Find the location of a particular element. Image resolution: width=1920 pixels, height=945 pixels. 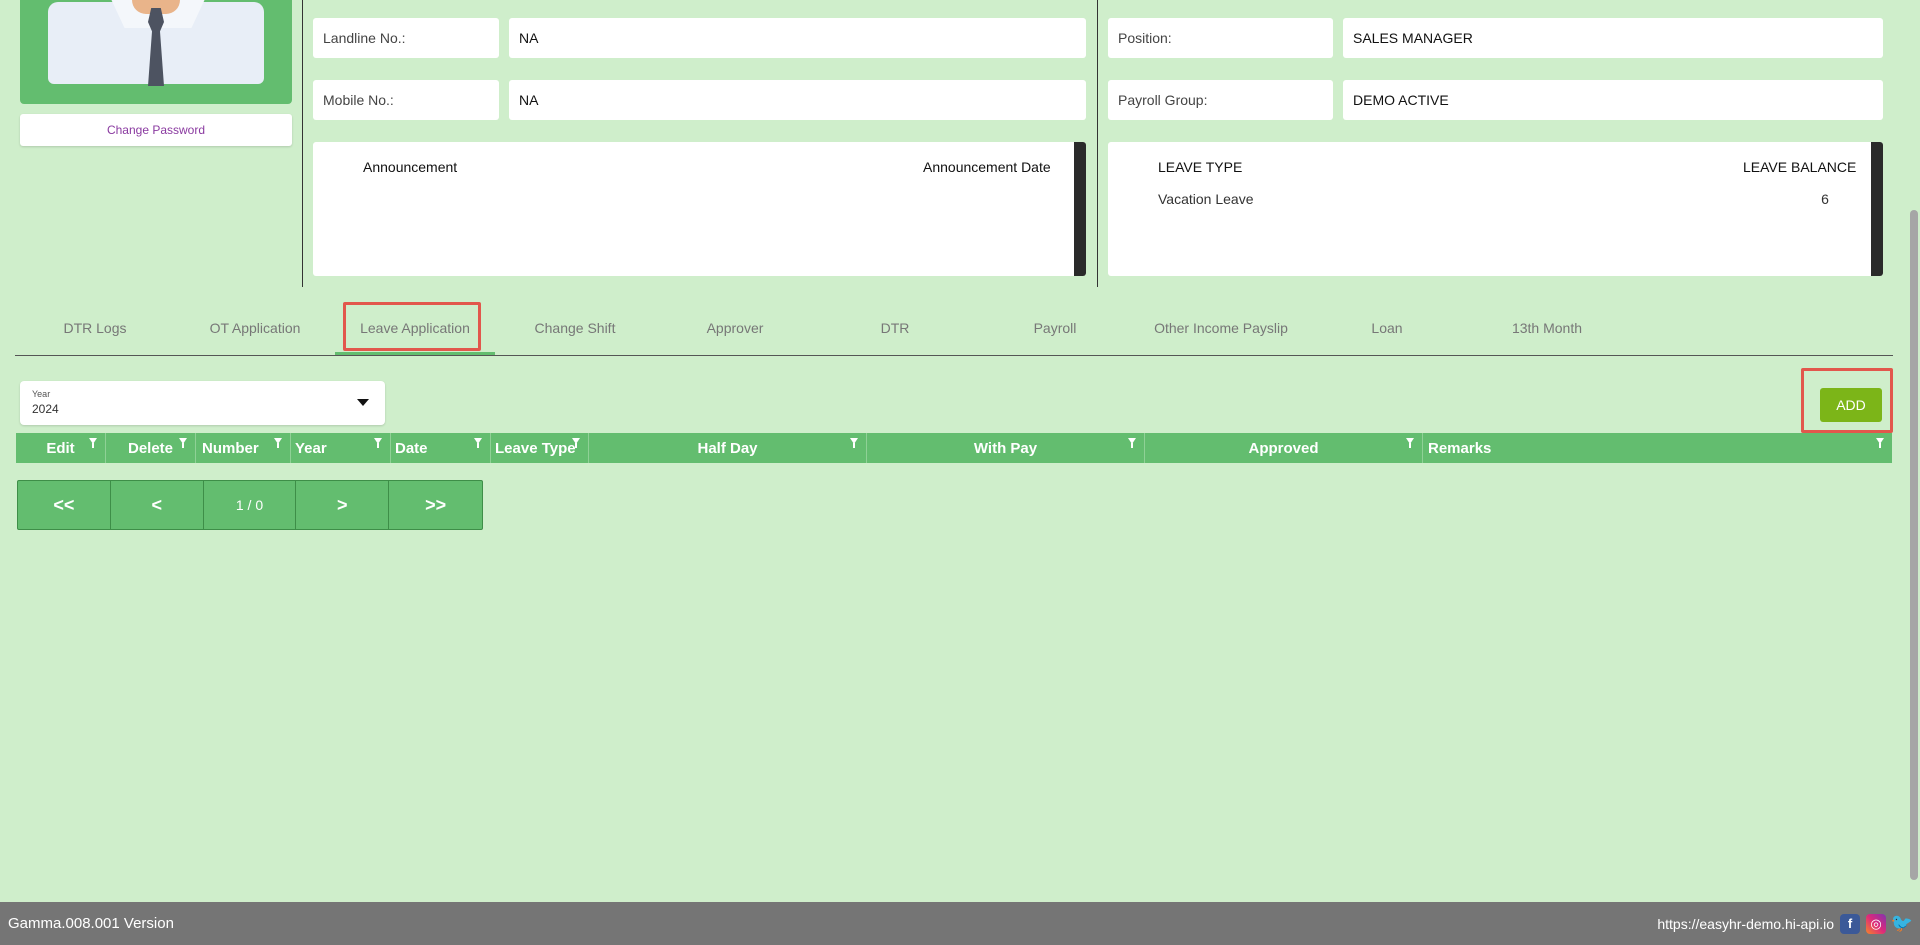

tab-dtr-logs: DTR Logs is located at coordinates (95, 332).